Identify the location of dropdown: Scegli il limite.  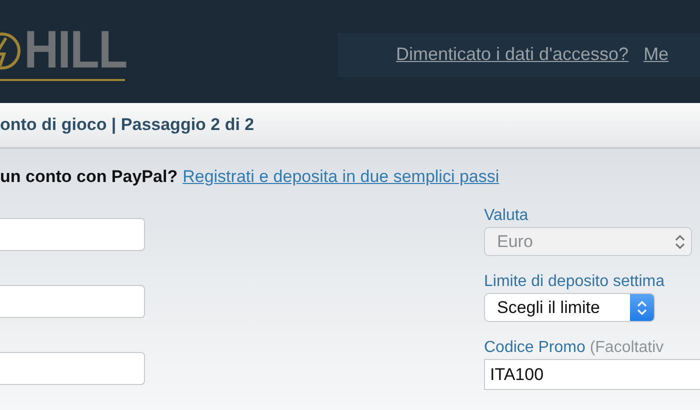
(569, 307).